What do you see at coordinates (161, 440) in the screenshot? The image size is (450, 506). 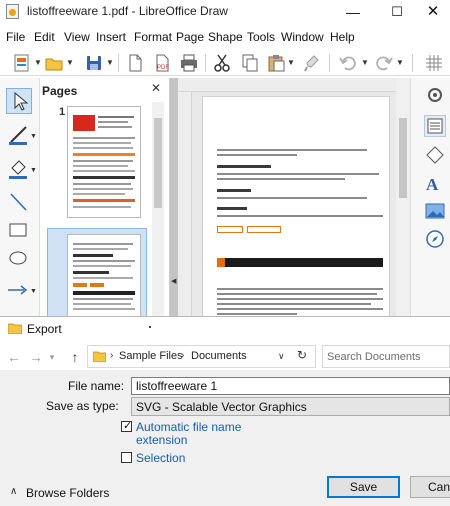 I see `automatic-extension-label-line2: extension` at bounding box center [161, 440].